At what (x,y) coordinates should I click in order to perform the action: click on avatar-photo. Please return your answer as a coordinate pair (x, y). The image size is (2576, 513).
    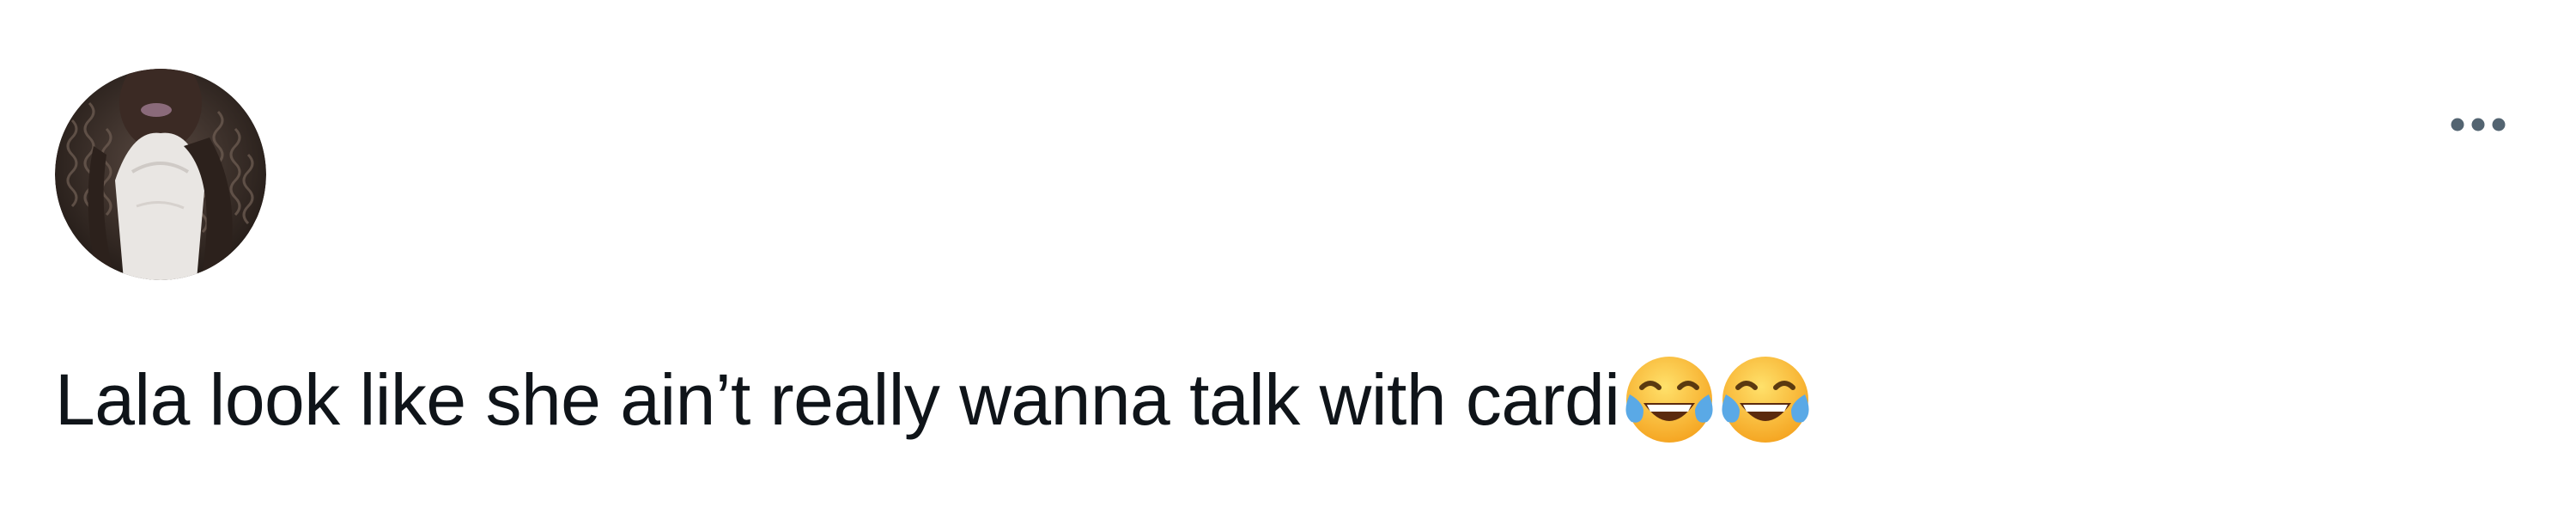
    Looking at the image, I should click on (160, 174).